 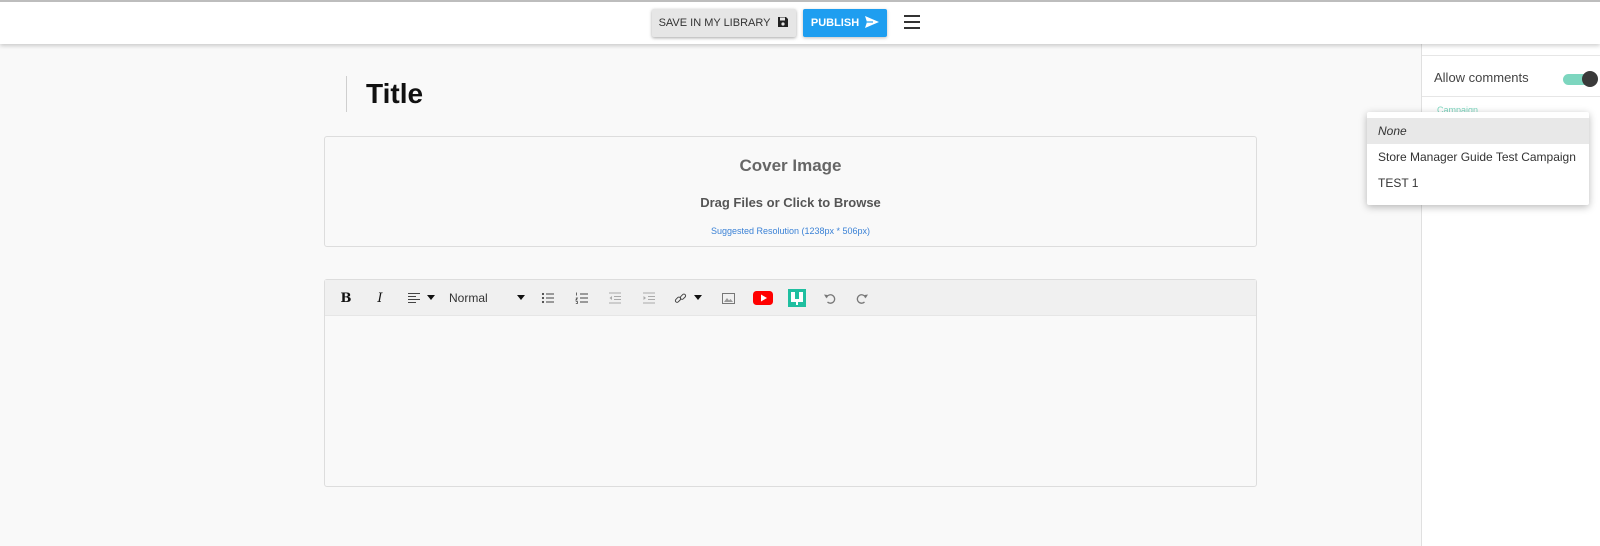 I want to click on floppy-disk-icon, so click(x=783, y=23).